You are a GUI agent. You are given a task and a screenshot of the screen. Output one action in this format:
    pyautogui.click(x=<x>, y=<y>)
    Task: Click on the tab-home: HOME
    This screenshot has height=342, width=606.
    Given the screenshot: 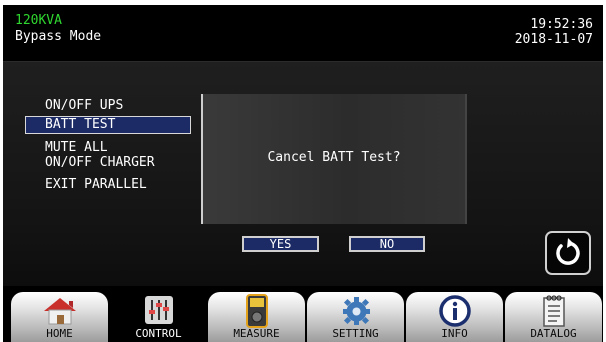 What is the action you would take?
    pyautogui.click(x=59, y=317)
    